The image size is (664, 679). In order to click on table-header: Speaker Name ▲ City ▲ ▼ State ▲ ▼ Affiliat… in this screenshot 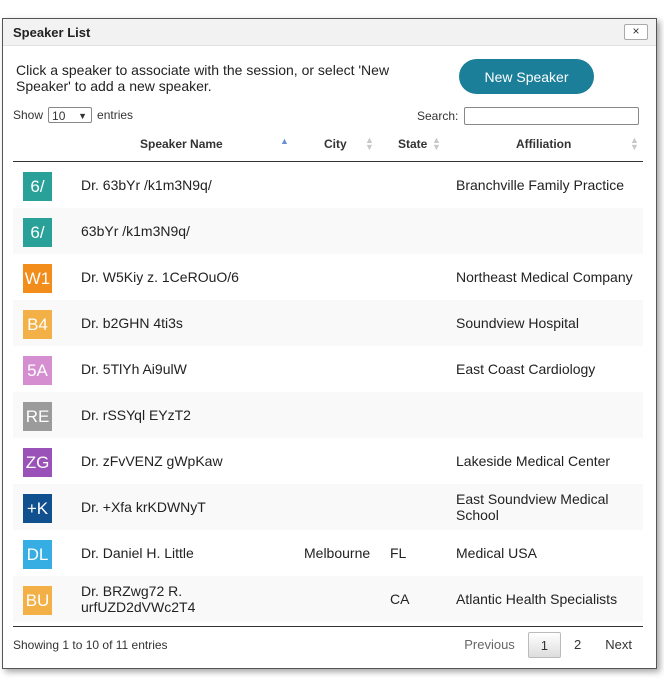, I will do `click(328, 144)`.